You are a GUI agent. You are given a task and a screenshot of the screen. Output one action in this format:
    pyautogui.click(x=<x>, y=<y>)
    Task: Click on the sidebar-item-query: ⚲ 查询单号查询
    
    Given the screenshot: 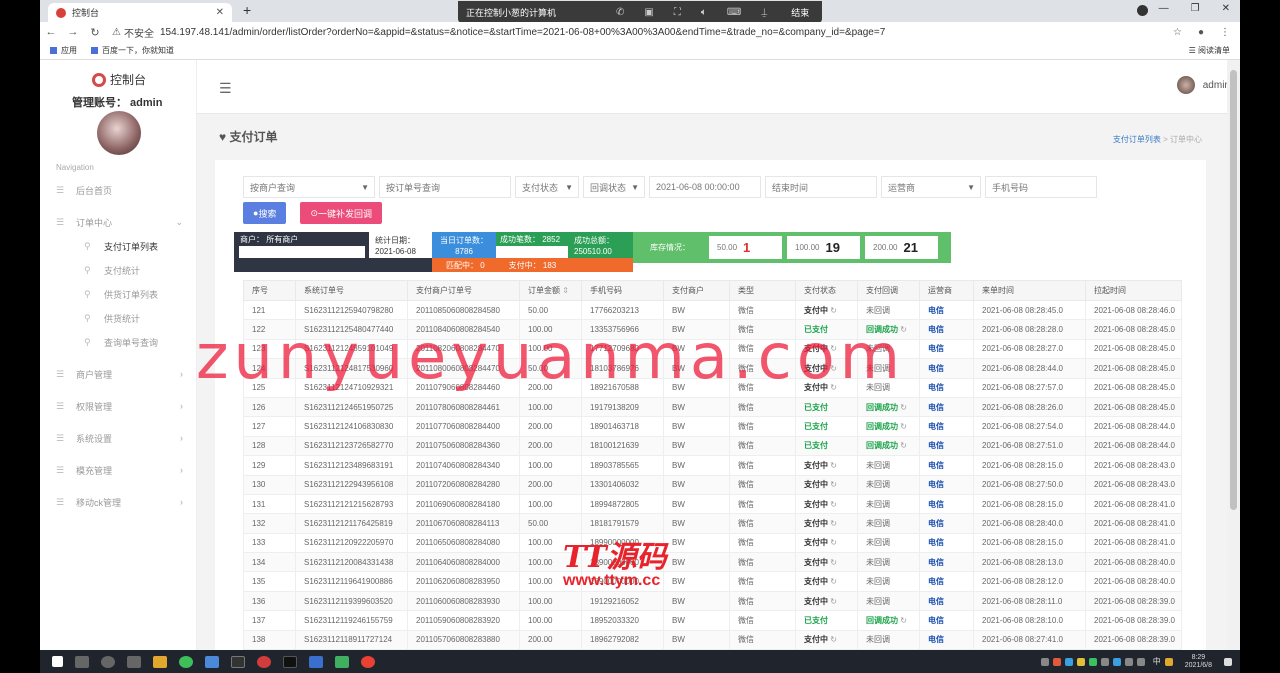 What is the action you would take?
    pyautogui.click(x=118, y=342)
    